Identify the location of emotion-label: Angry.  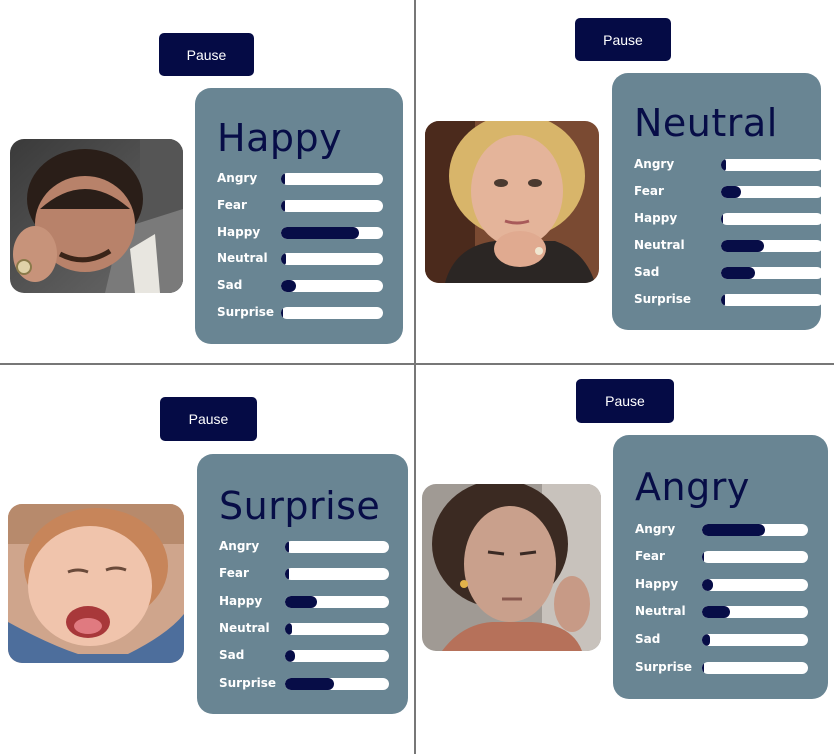
(692, 487).